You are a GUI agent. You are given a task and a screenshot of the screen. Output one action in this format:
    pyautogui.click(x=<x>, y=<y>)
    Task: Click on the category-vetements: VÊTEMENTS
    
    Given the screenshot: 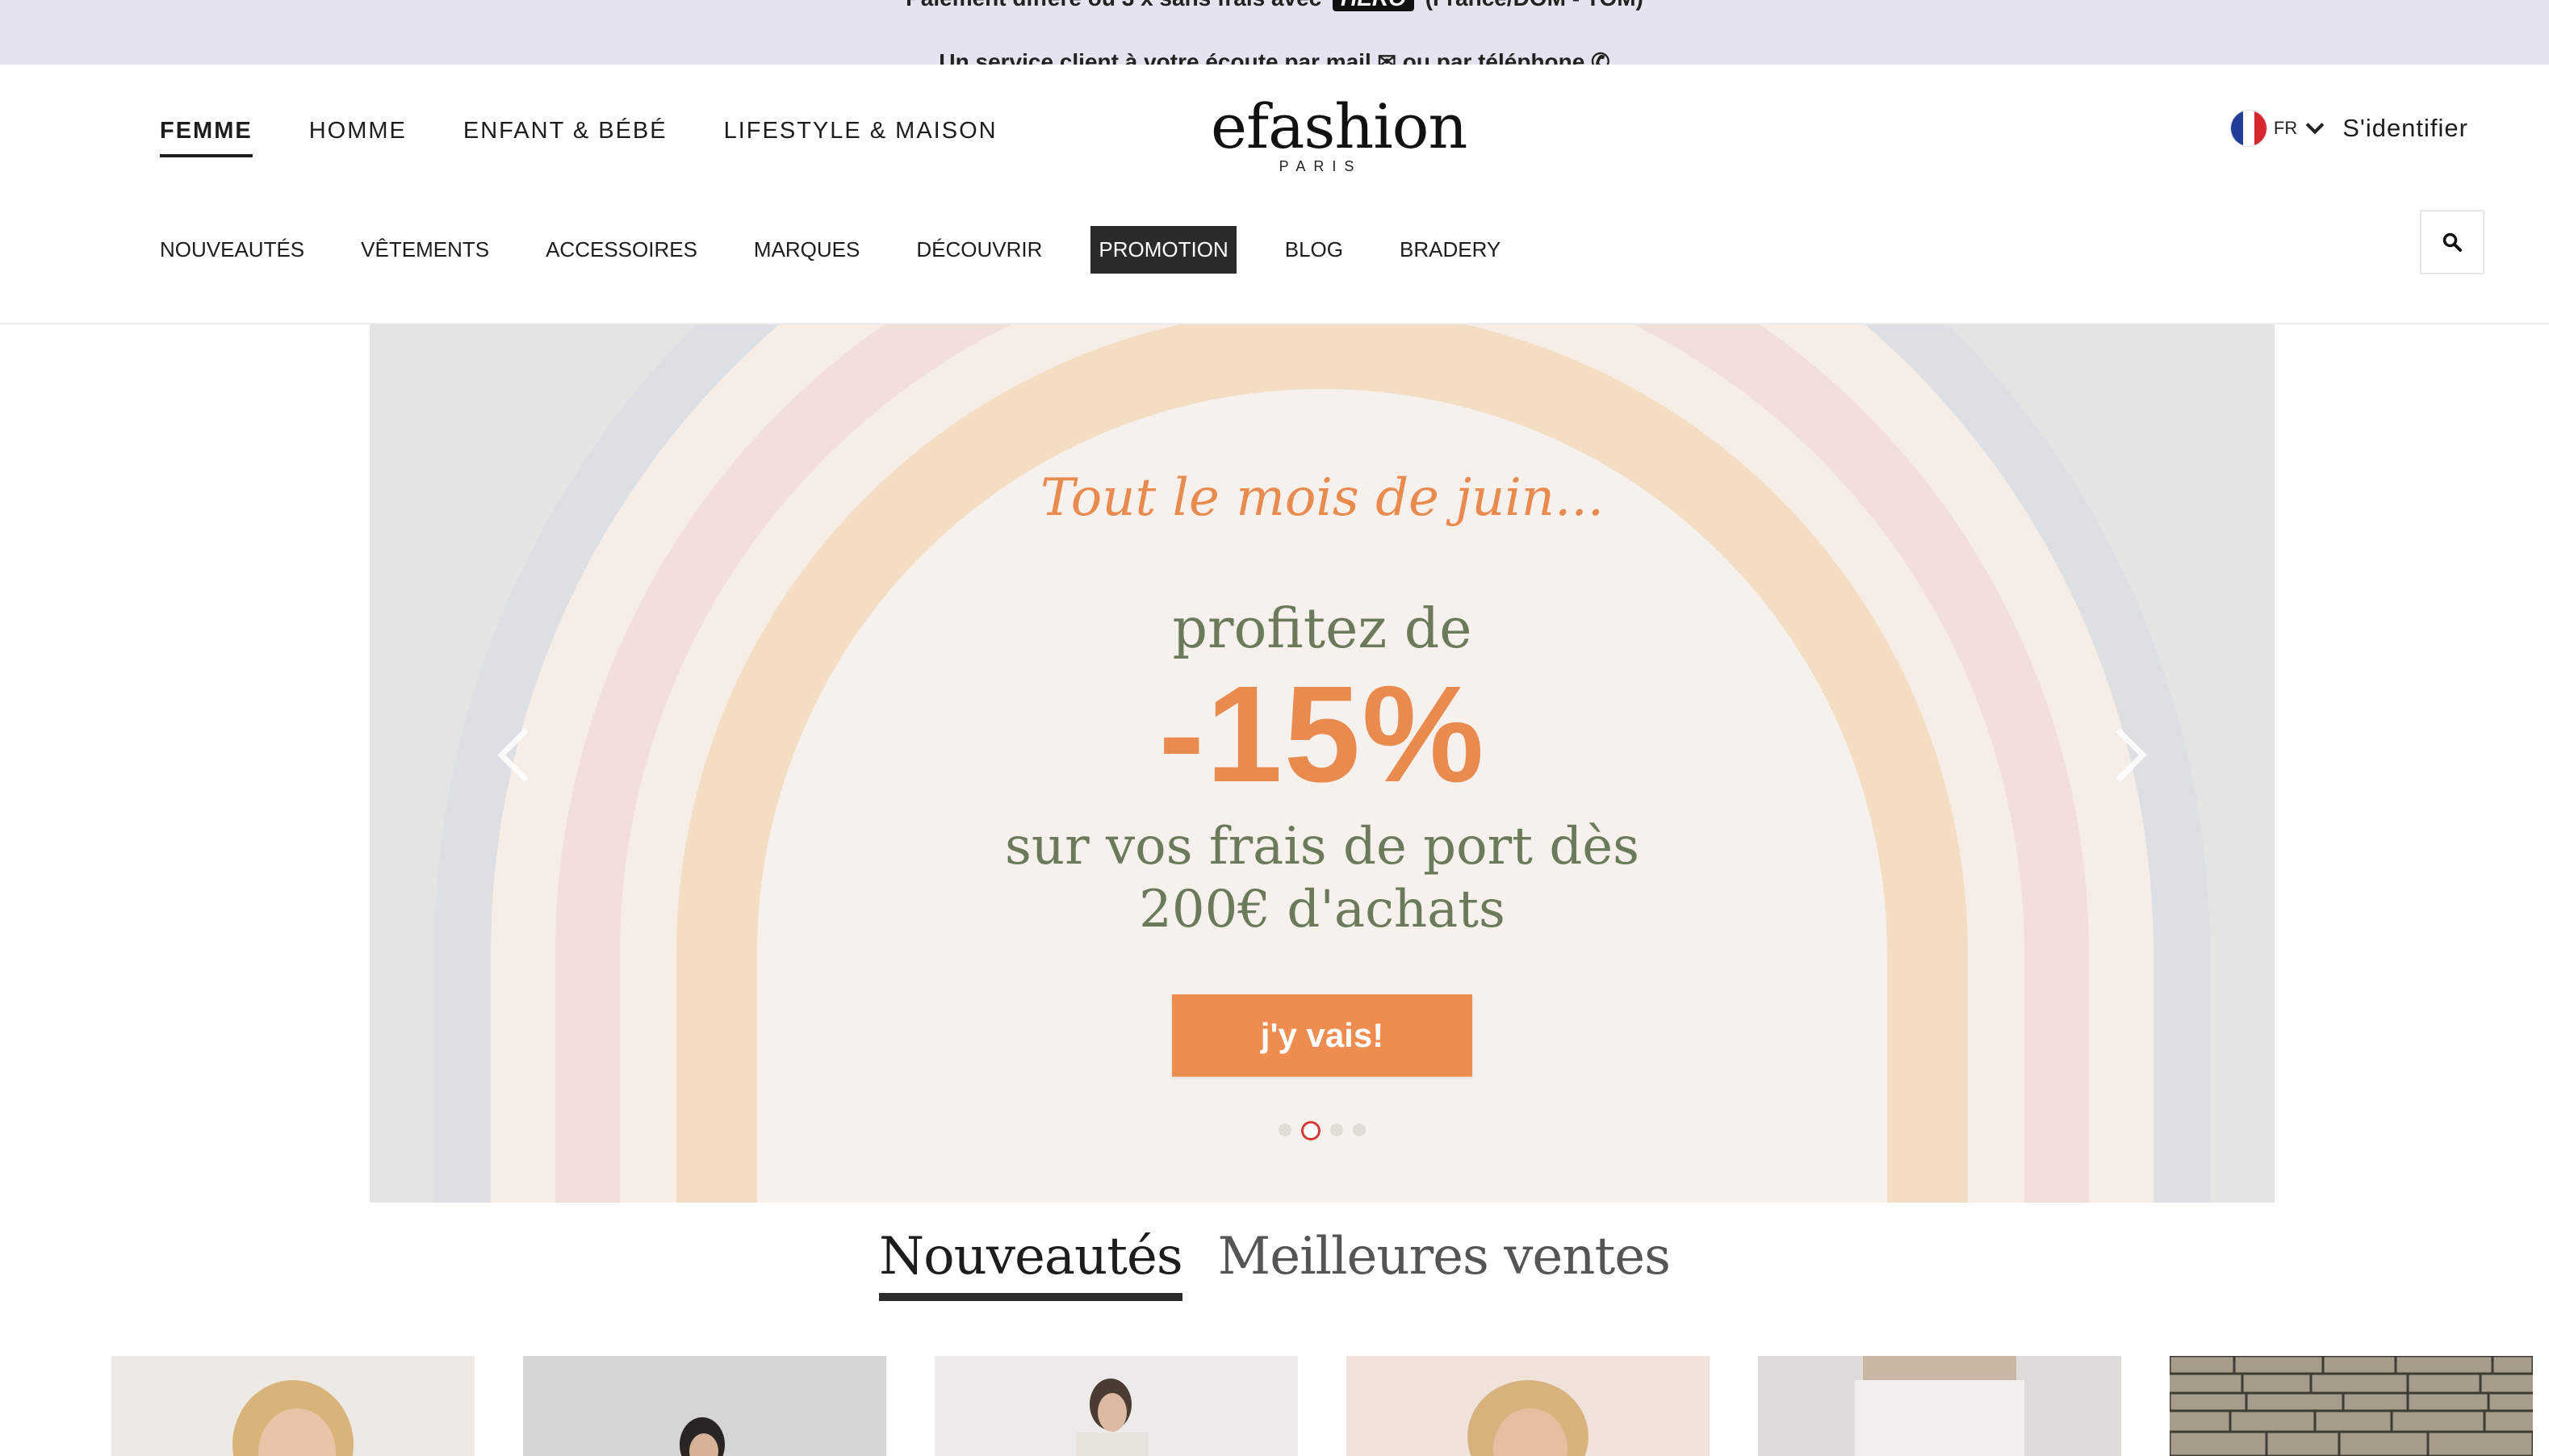 What is the action you would take?
    pyautogui.click(x=425, y=250)
    